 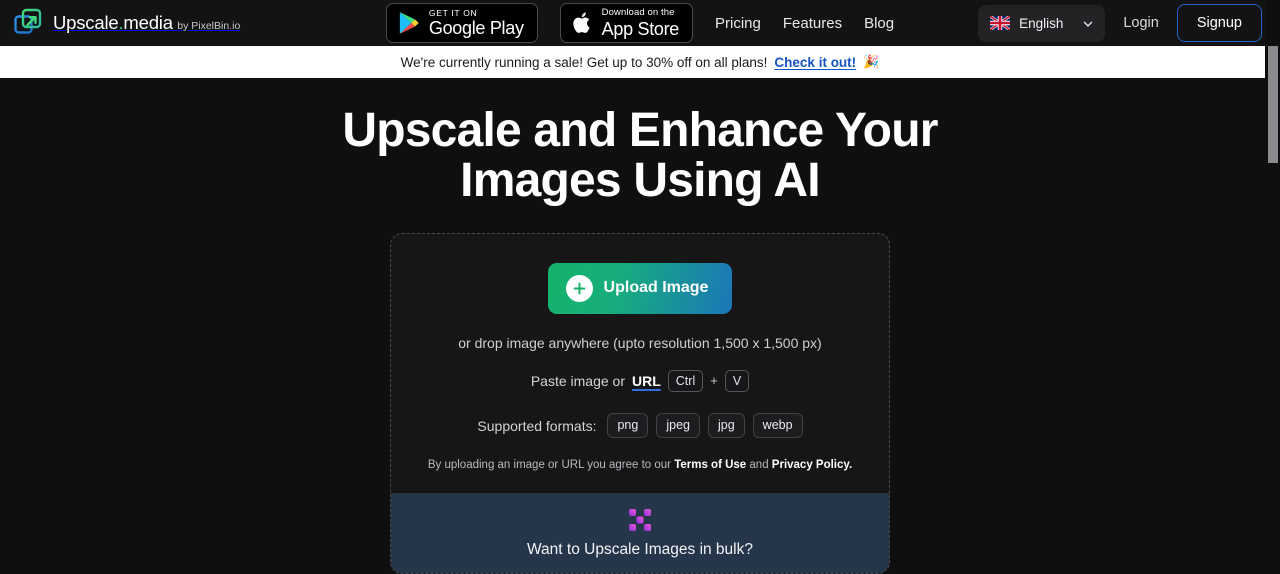 I want to click on party-popper-icon: 🎉, so click(x=871, y=61).